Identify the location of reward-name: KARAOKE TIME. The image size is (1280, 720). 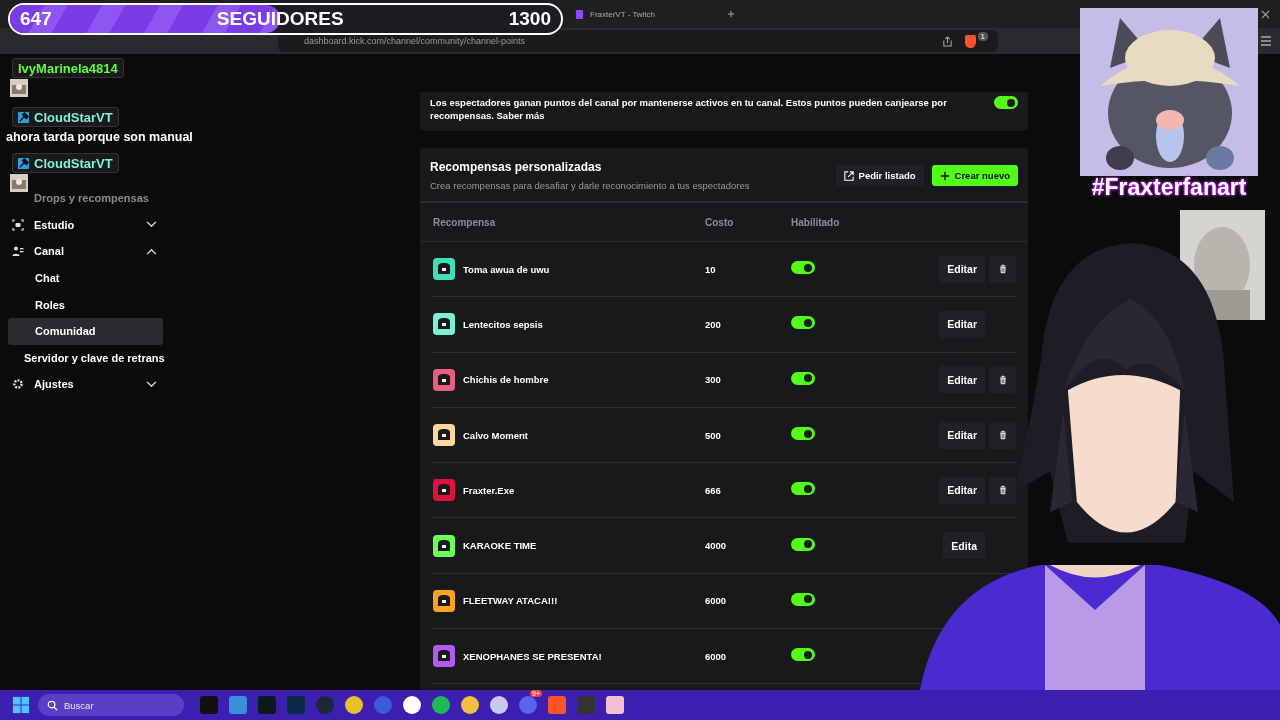
(500, 546).